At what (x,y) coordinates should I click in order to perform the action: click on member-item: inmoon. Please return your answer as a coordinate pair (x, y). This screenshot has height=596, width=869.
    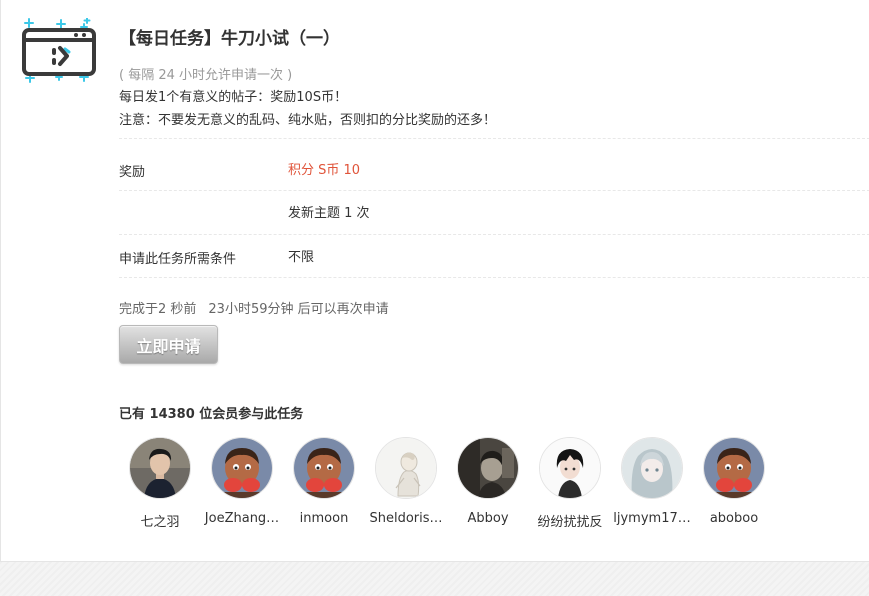
    Looking at the image, I should click on (324, 487).